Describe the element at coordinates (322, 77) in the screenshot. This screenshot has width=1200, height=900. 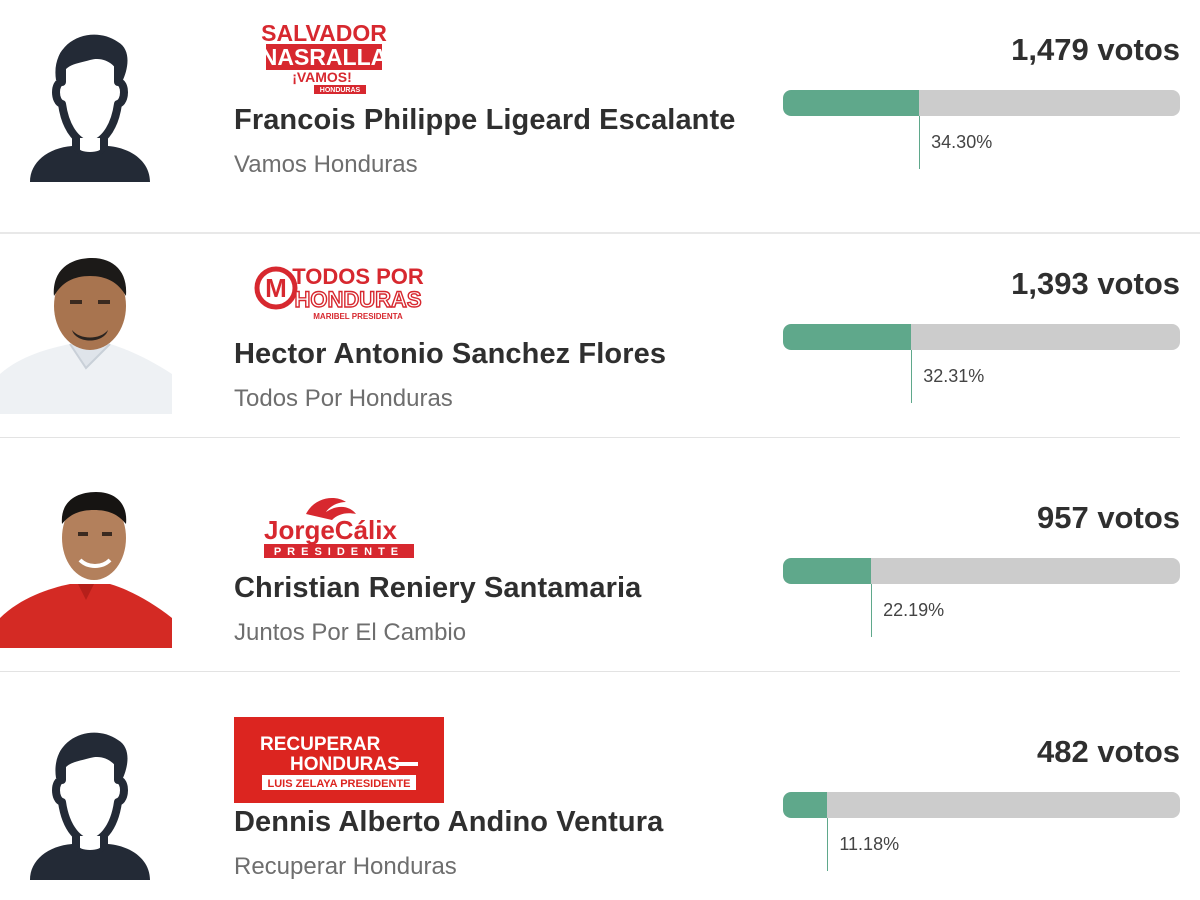
I see `logo-line-3: ¡VAMOS!` at that location.